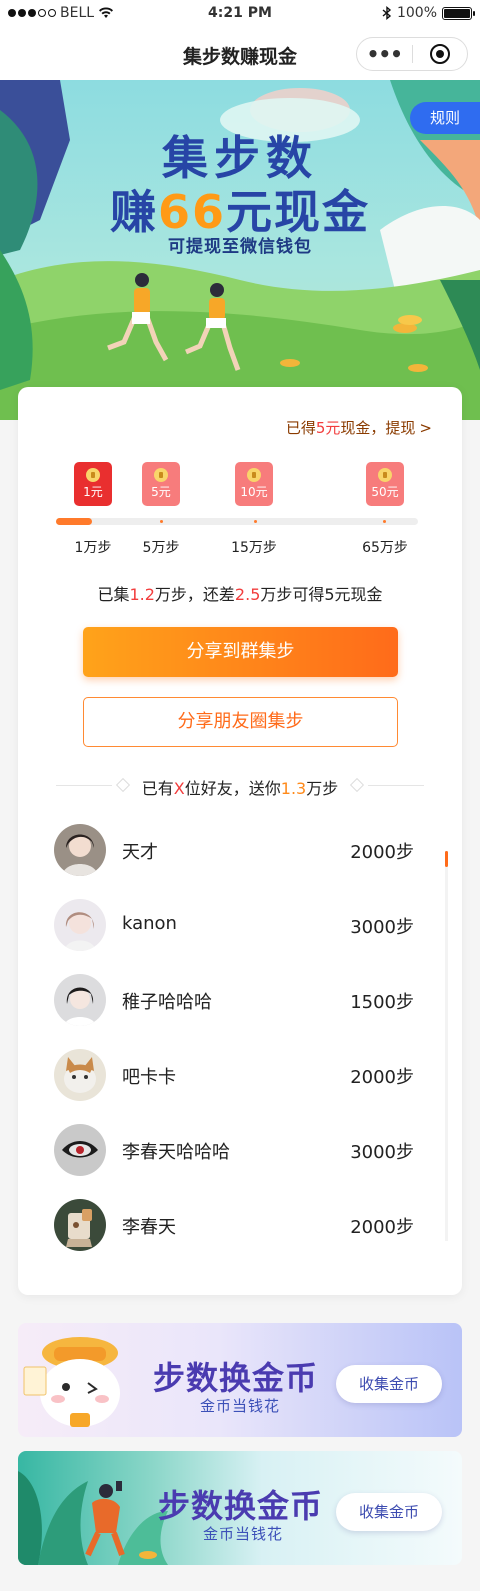  Describe the element at coordinates (93, 484) in the screenshot. I see `red-packet-1: 1元` at that location.